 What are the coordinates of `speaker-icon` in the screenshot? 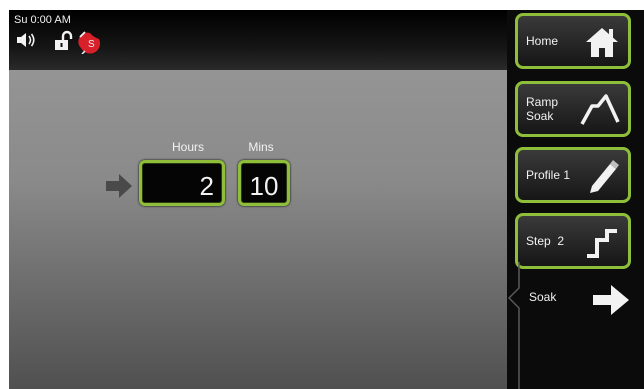 It's located at (26, 42).